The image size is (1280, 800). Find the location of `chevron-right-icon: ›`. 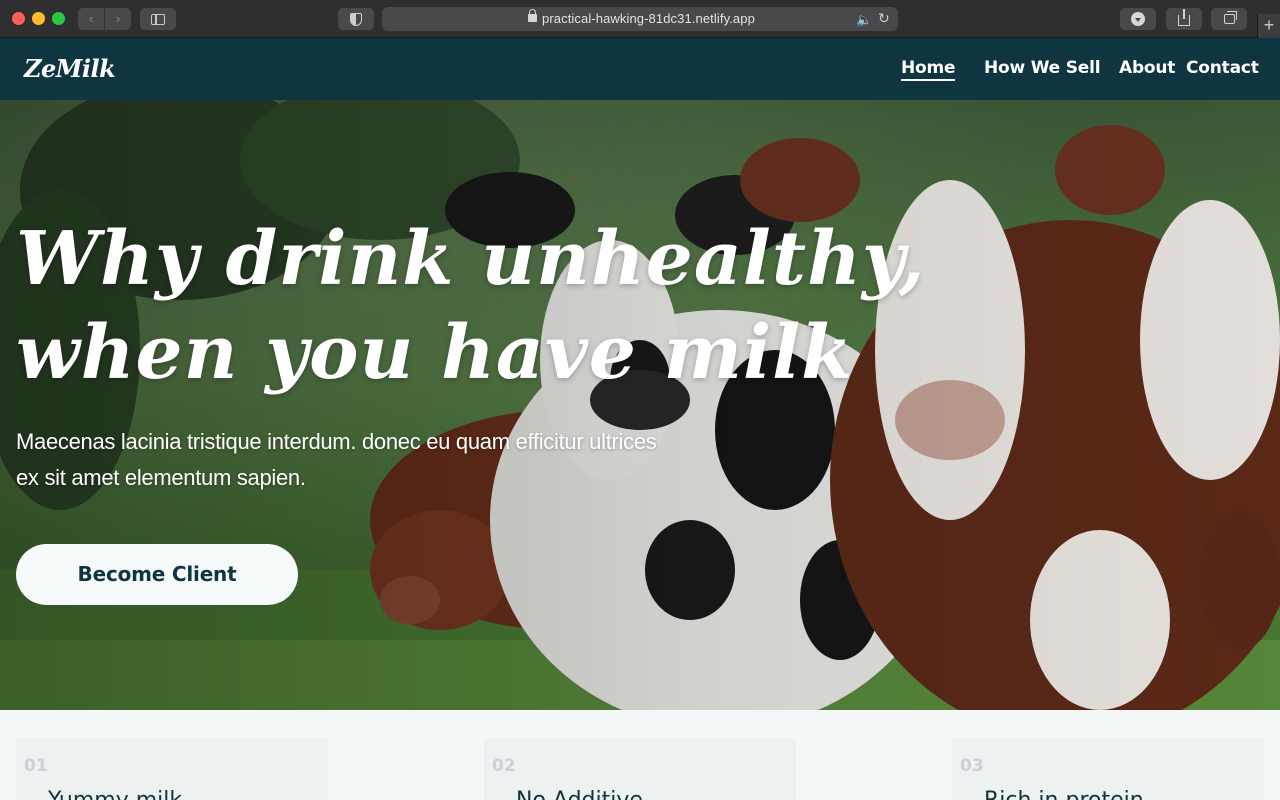

chevron-right-icon: › is located at coordinates (118, 18).